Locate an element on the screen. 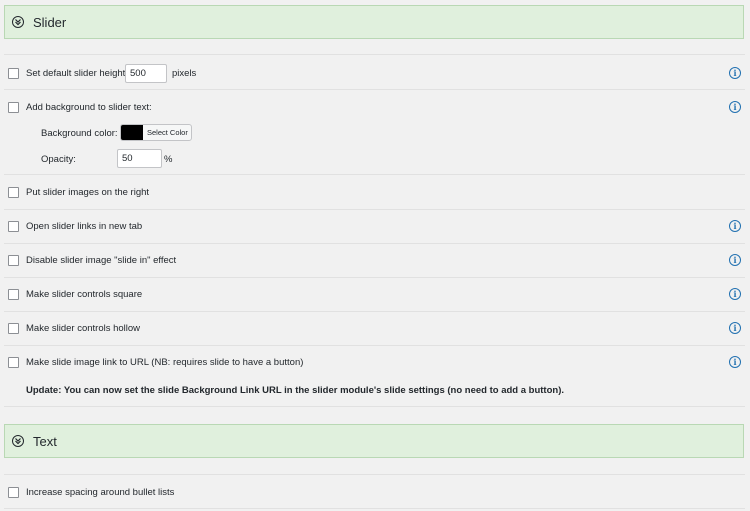 The height and width of the screenshot is (511, 750). section-title: Slider is located at coordinates (50, 22).